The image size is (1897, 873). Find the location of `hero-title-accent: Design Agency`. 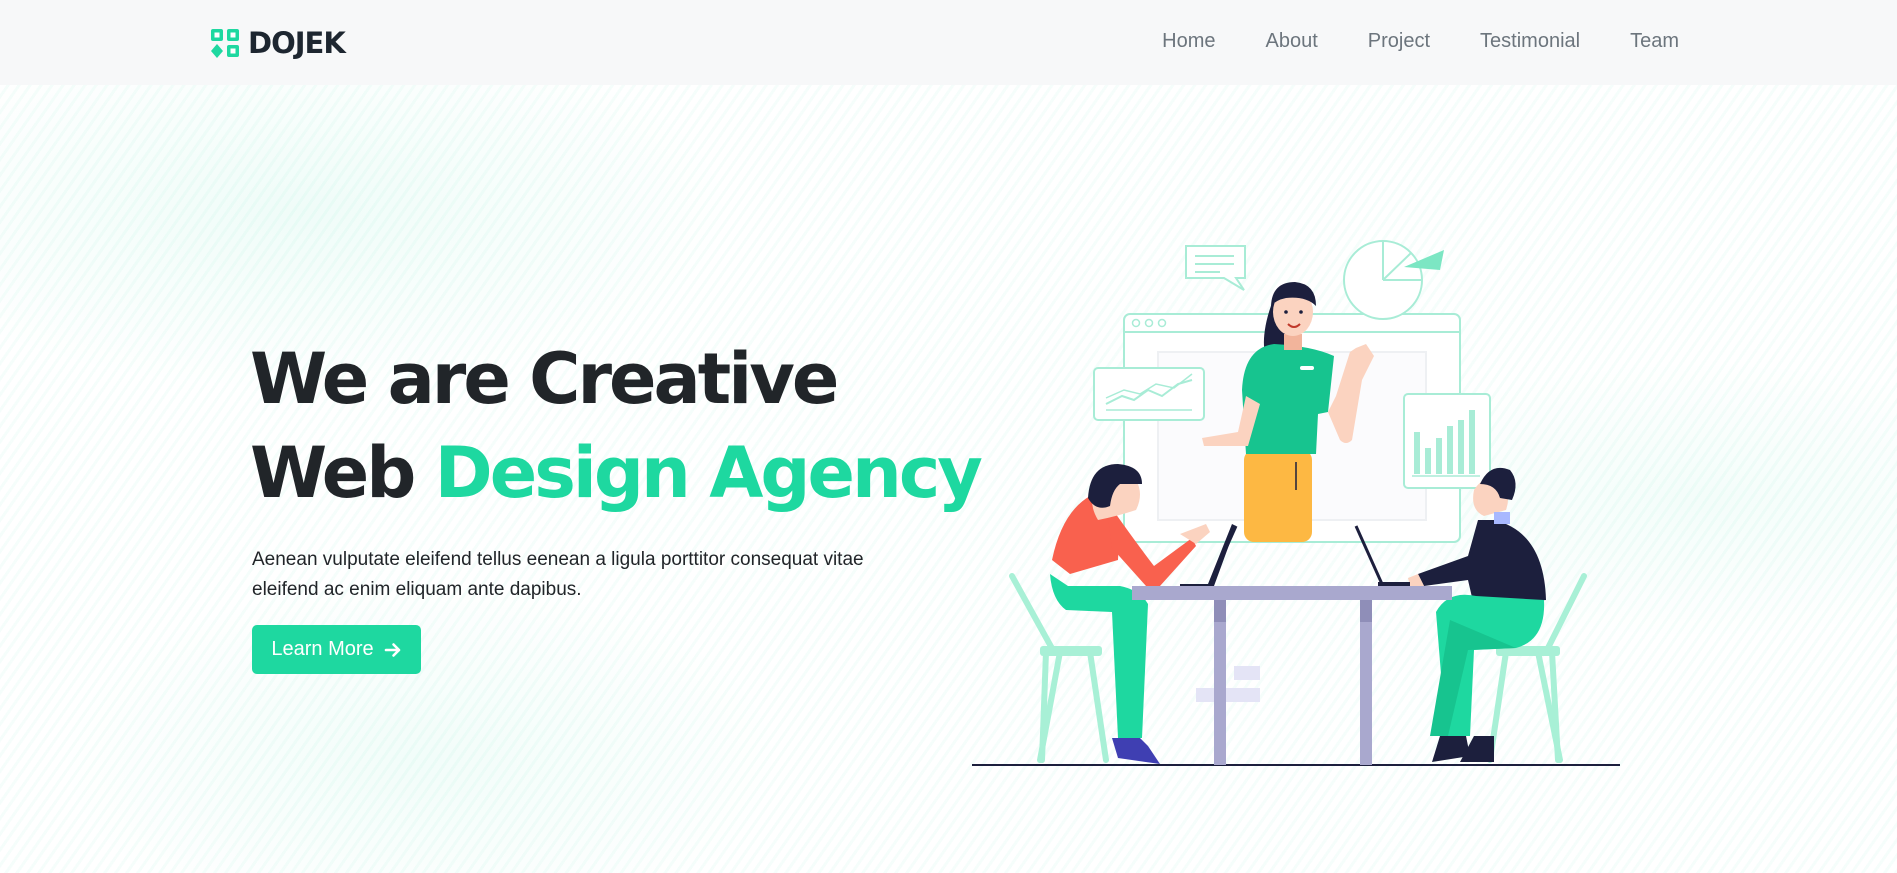

hero-title-accent: Design Agency is located at coordinates (708, 473).